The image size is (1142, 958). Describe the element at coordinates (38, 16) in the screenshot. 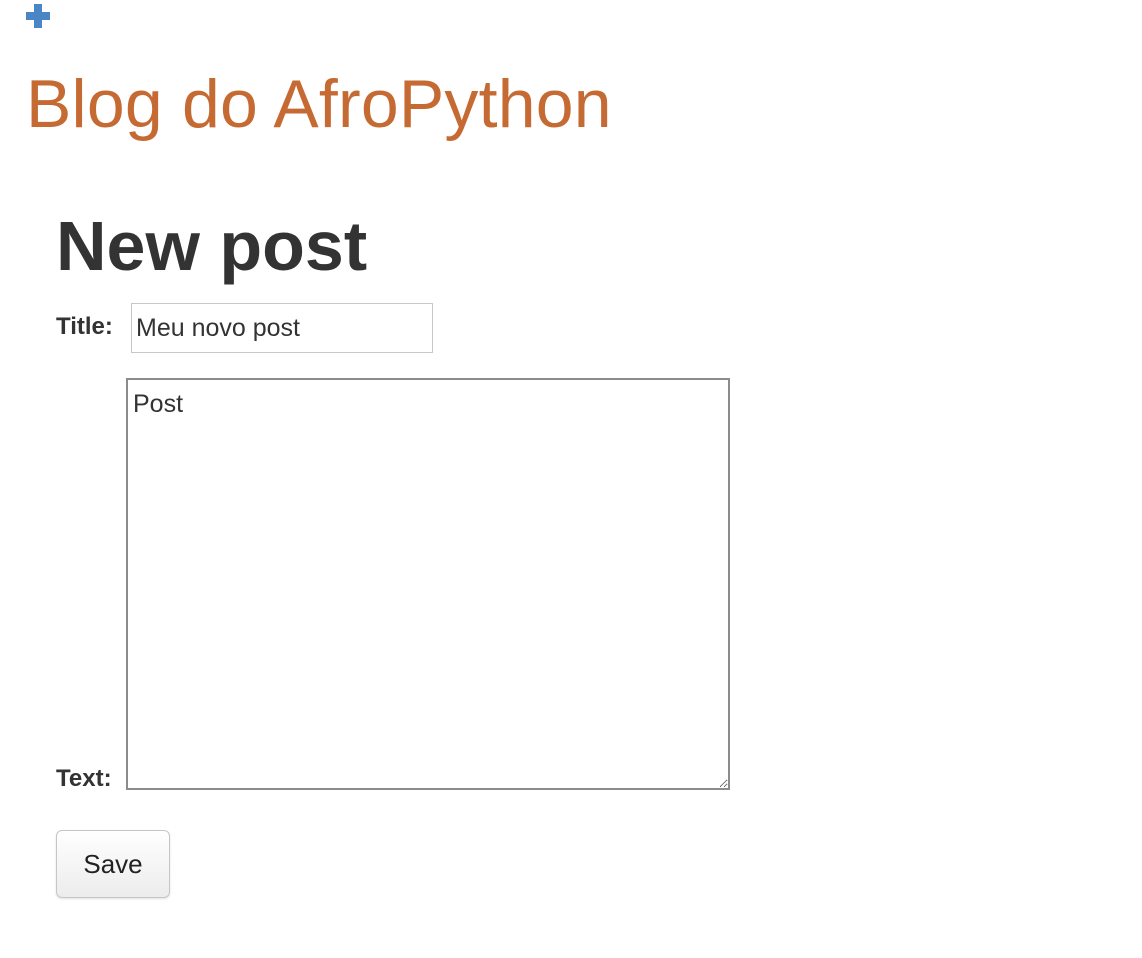

I see `add-post-icon` at that location.